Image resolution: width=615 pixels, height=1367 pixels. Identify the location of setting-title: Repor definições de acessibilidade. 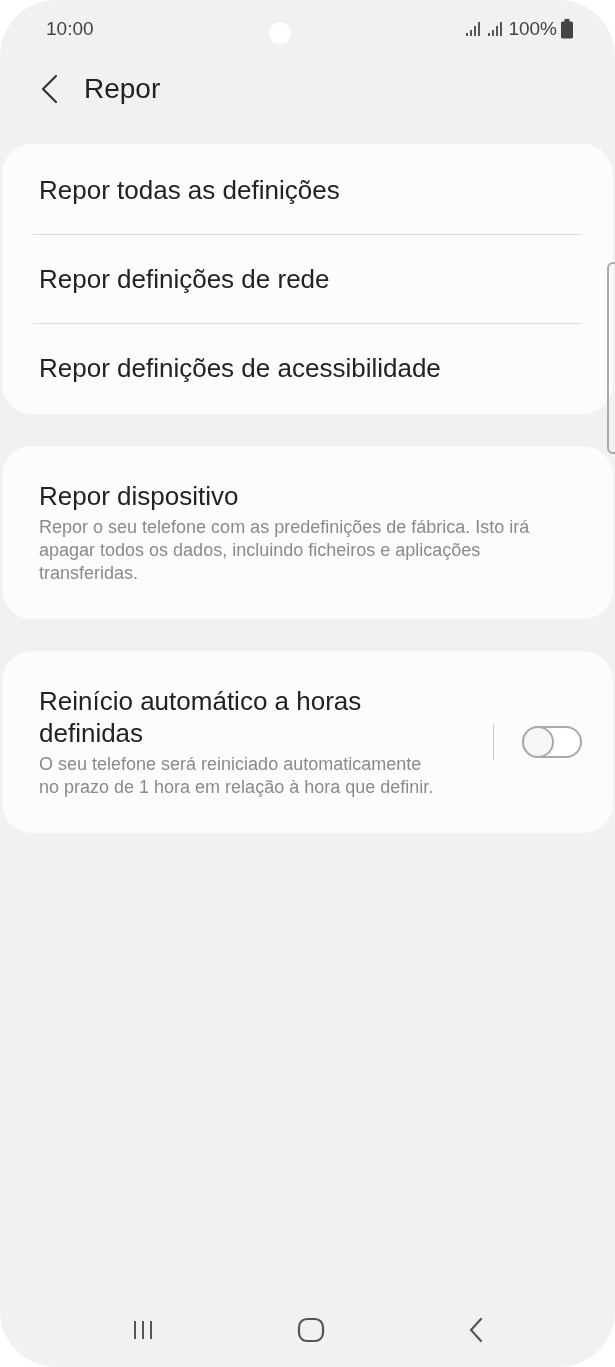
(307, 368).